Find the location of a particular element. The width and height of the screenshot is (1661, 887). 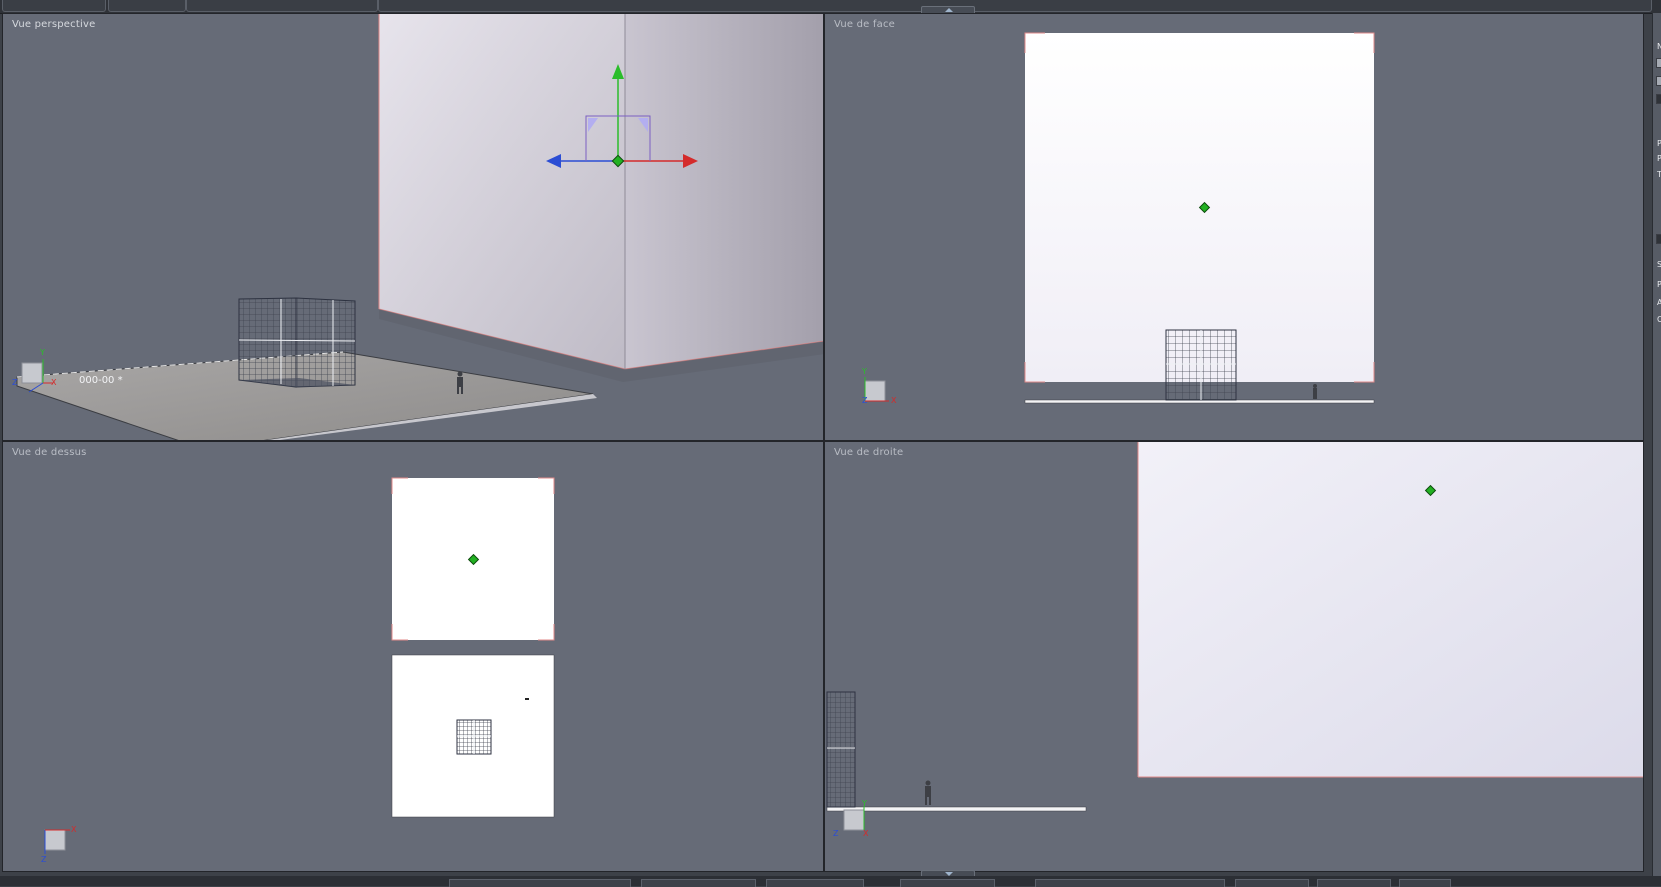

panel-glyph-2: P is located at coordinates (1659, 143).